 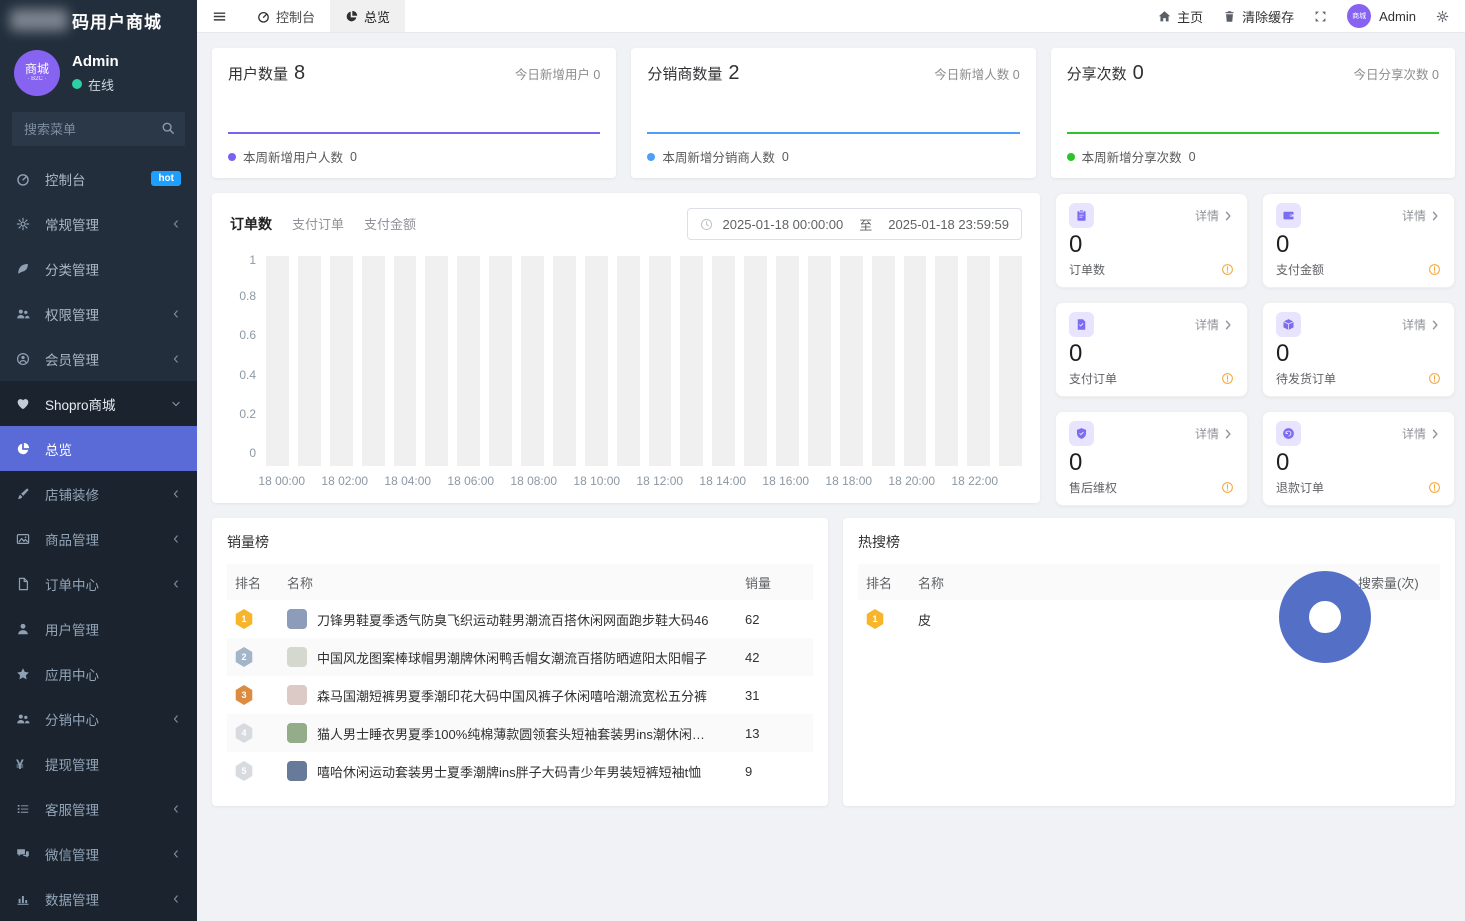 I want to click on sidebar-item-app-center: 应用中心, so click(x=98, y=673).